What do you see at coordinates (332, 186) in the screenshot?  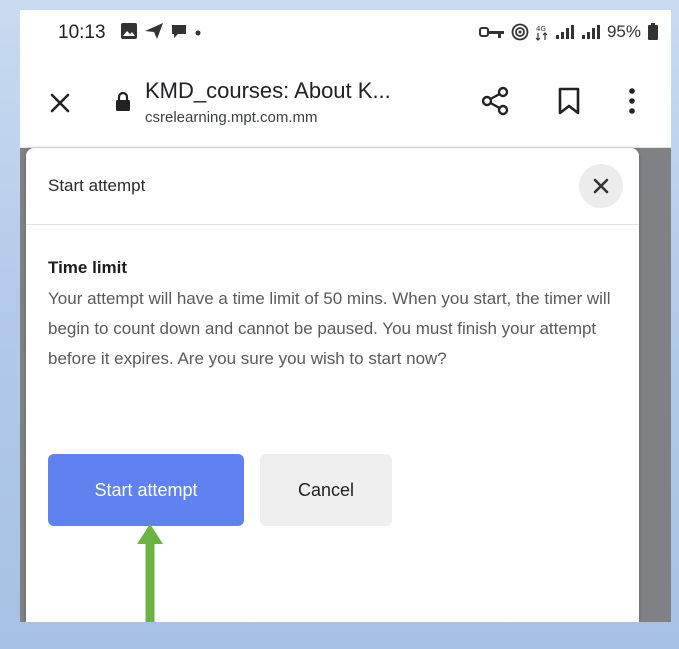 I see `dialog-header: Start attempt` at bounding box center [332, 186].